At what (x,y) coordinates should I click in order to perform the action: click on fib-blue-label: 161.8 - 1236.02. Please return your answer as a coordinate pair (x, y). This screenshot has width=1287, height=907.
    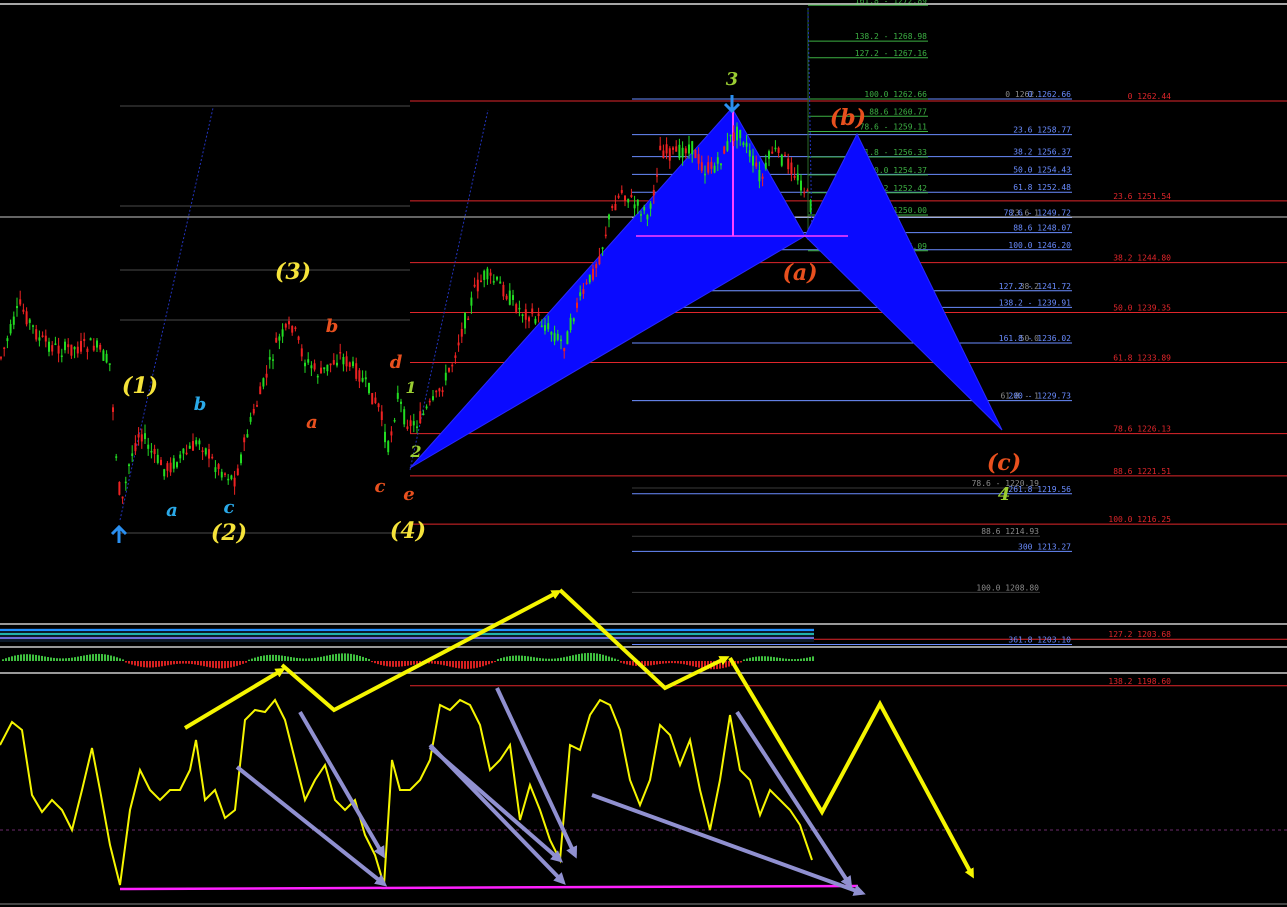
    Looking at the image, I should click on (1035, 338).